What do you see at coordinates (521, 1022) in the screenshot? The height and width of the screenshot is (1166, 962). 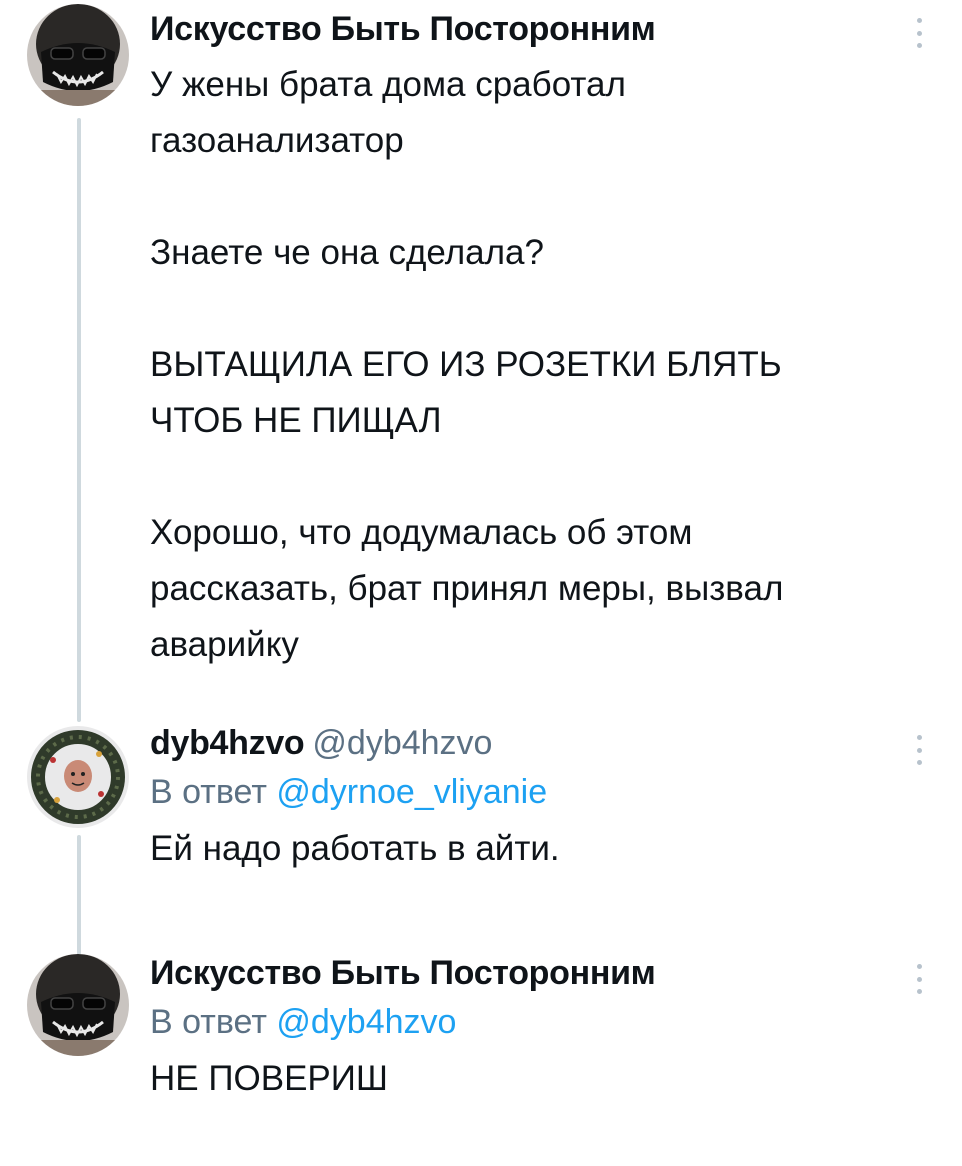 I see `reply-context: В ответ @dyb4hzvo` at bounding box center [521, 1022].